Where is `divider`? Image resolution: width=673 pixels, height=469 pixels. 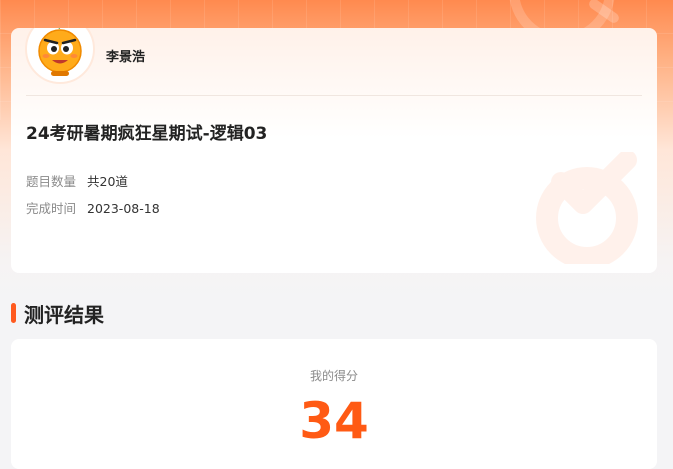 divider is located at coordinates (334, 95).